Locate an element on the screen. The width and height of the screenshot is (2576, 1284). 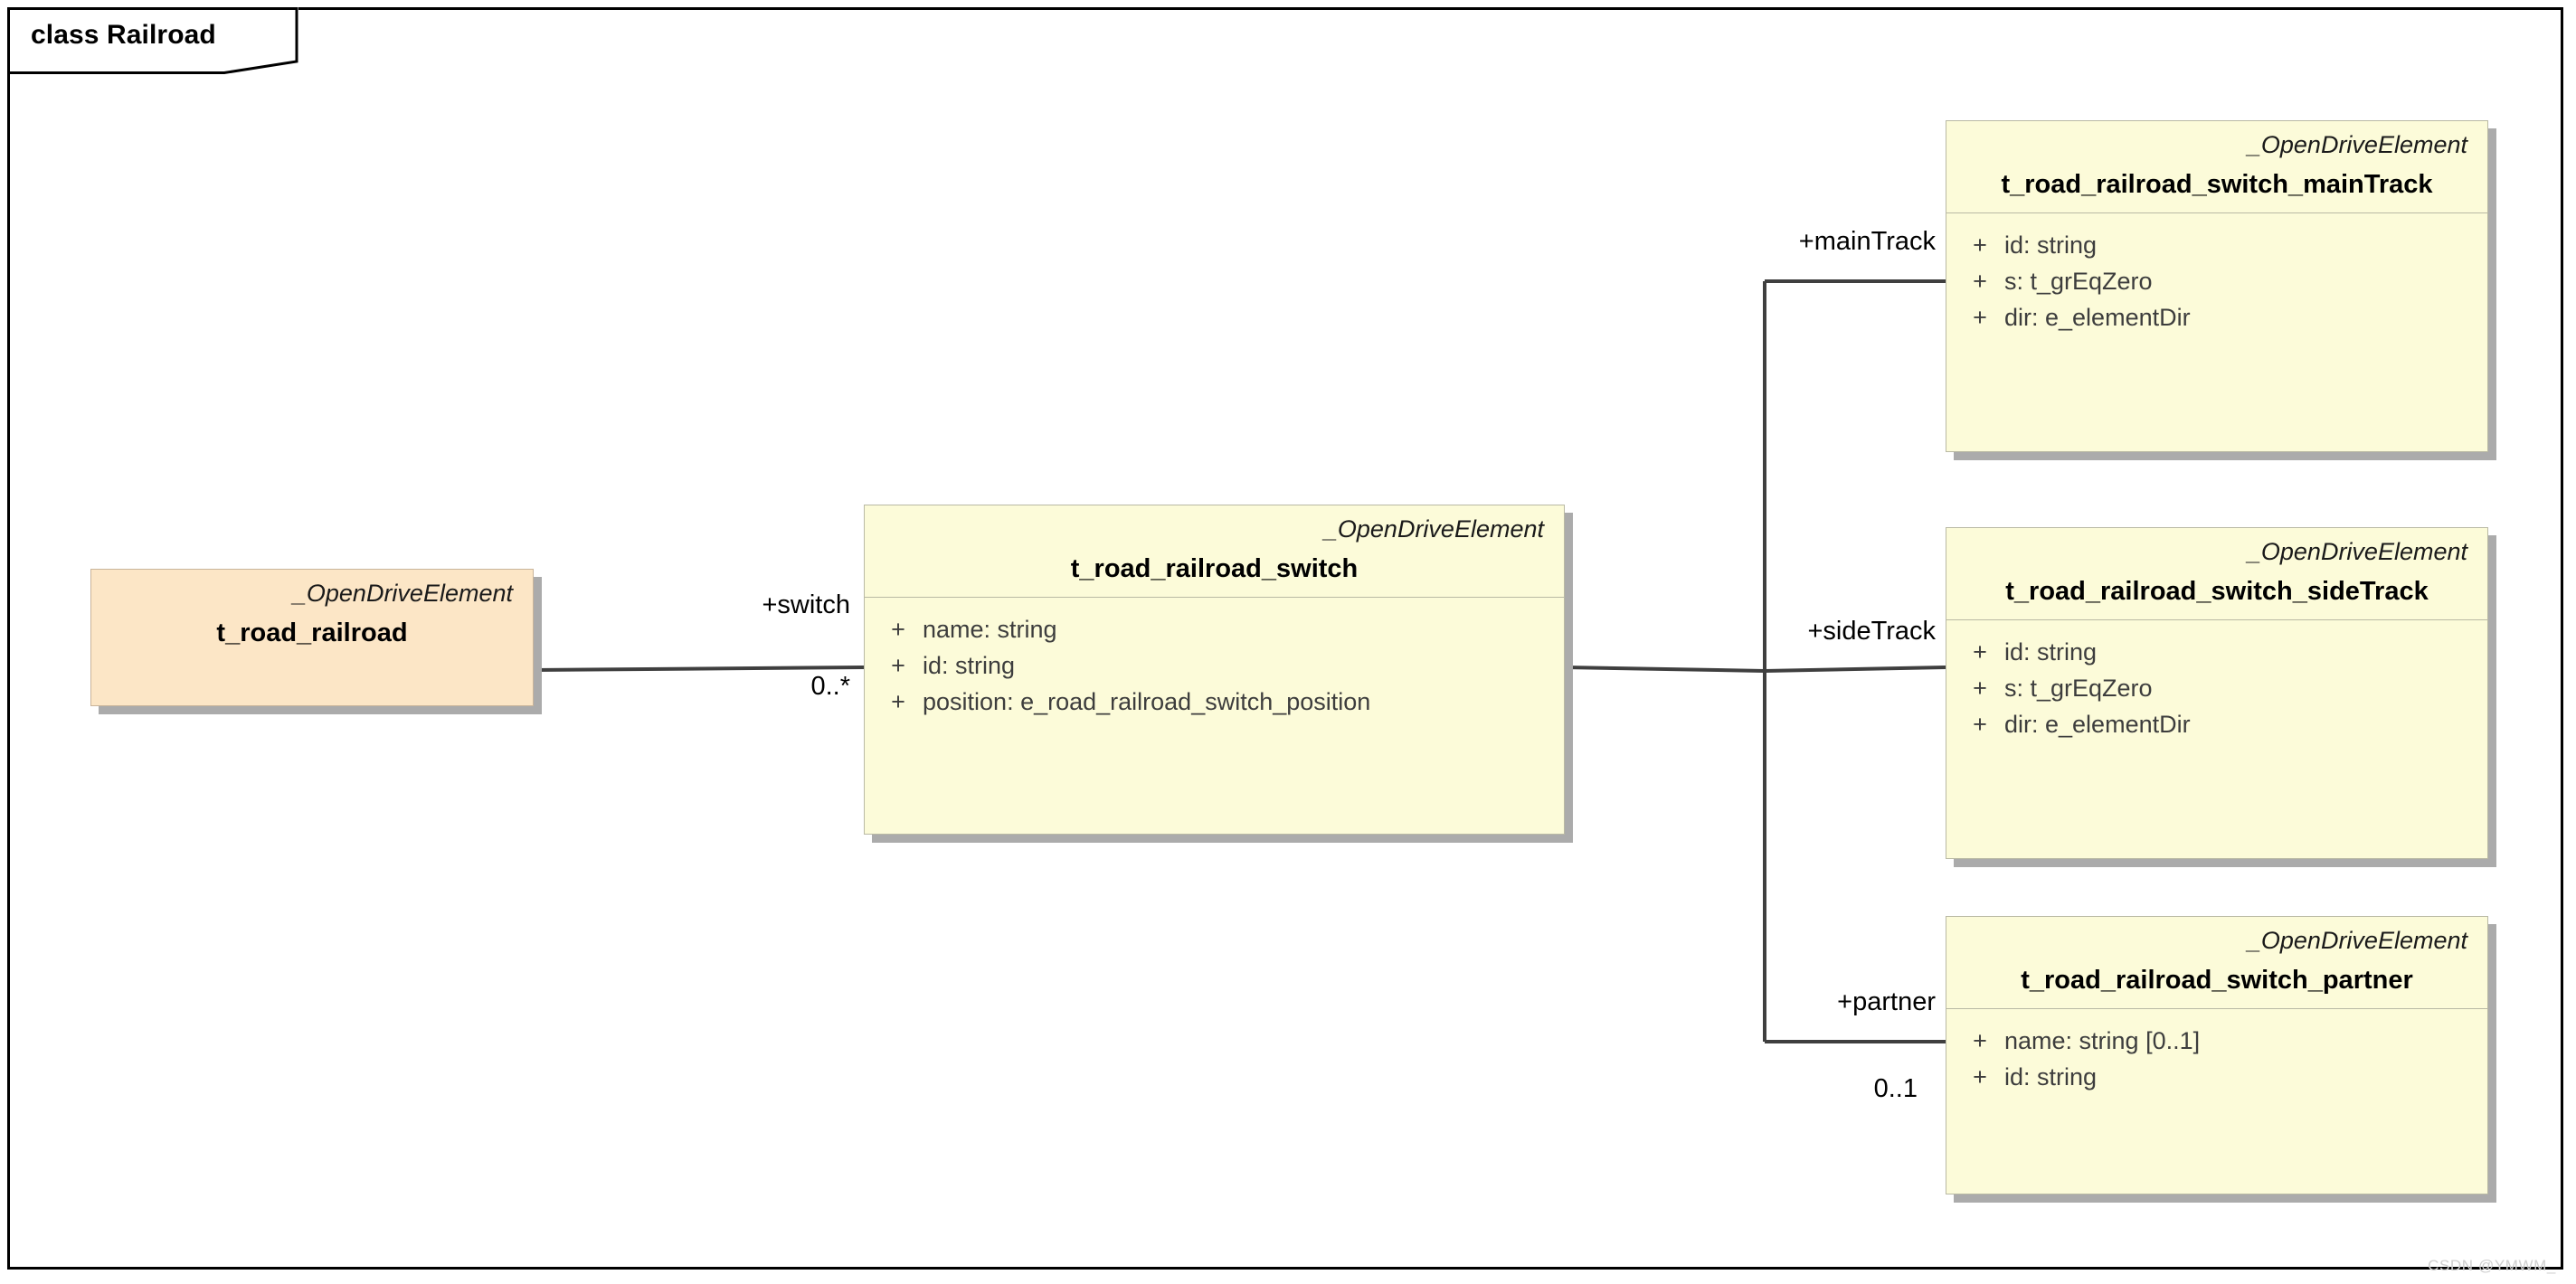
watermark: CSDN @YMWM_ is located at coordinates (2492, 1265).